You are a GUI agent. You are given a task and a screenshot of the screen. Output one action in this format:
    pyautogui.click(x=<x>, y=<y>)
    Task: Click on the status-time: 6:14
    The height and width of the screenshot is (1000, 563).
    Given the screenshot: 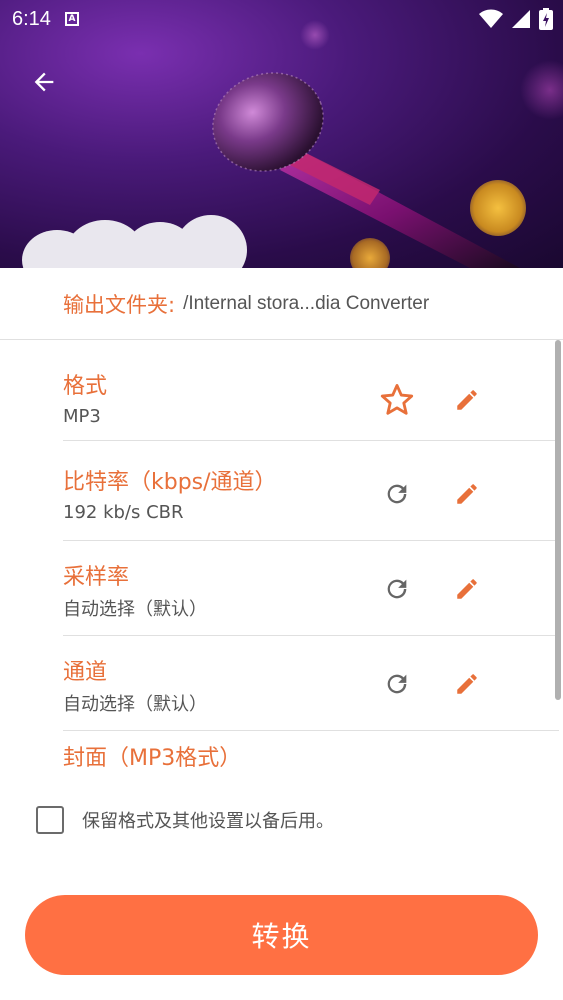 What is the action you would take?
    pyautogui.click(x=31, y=18)
    